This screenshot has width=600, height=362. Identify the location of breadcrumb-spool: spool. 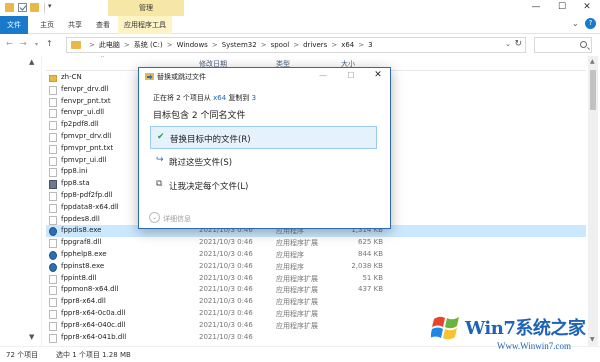
(280, 45).